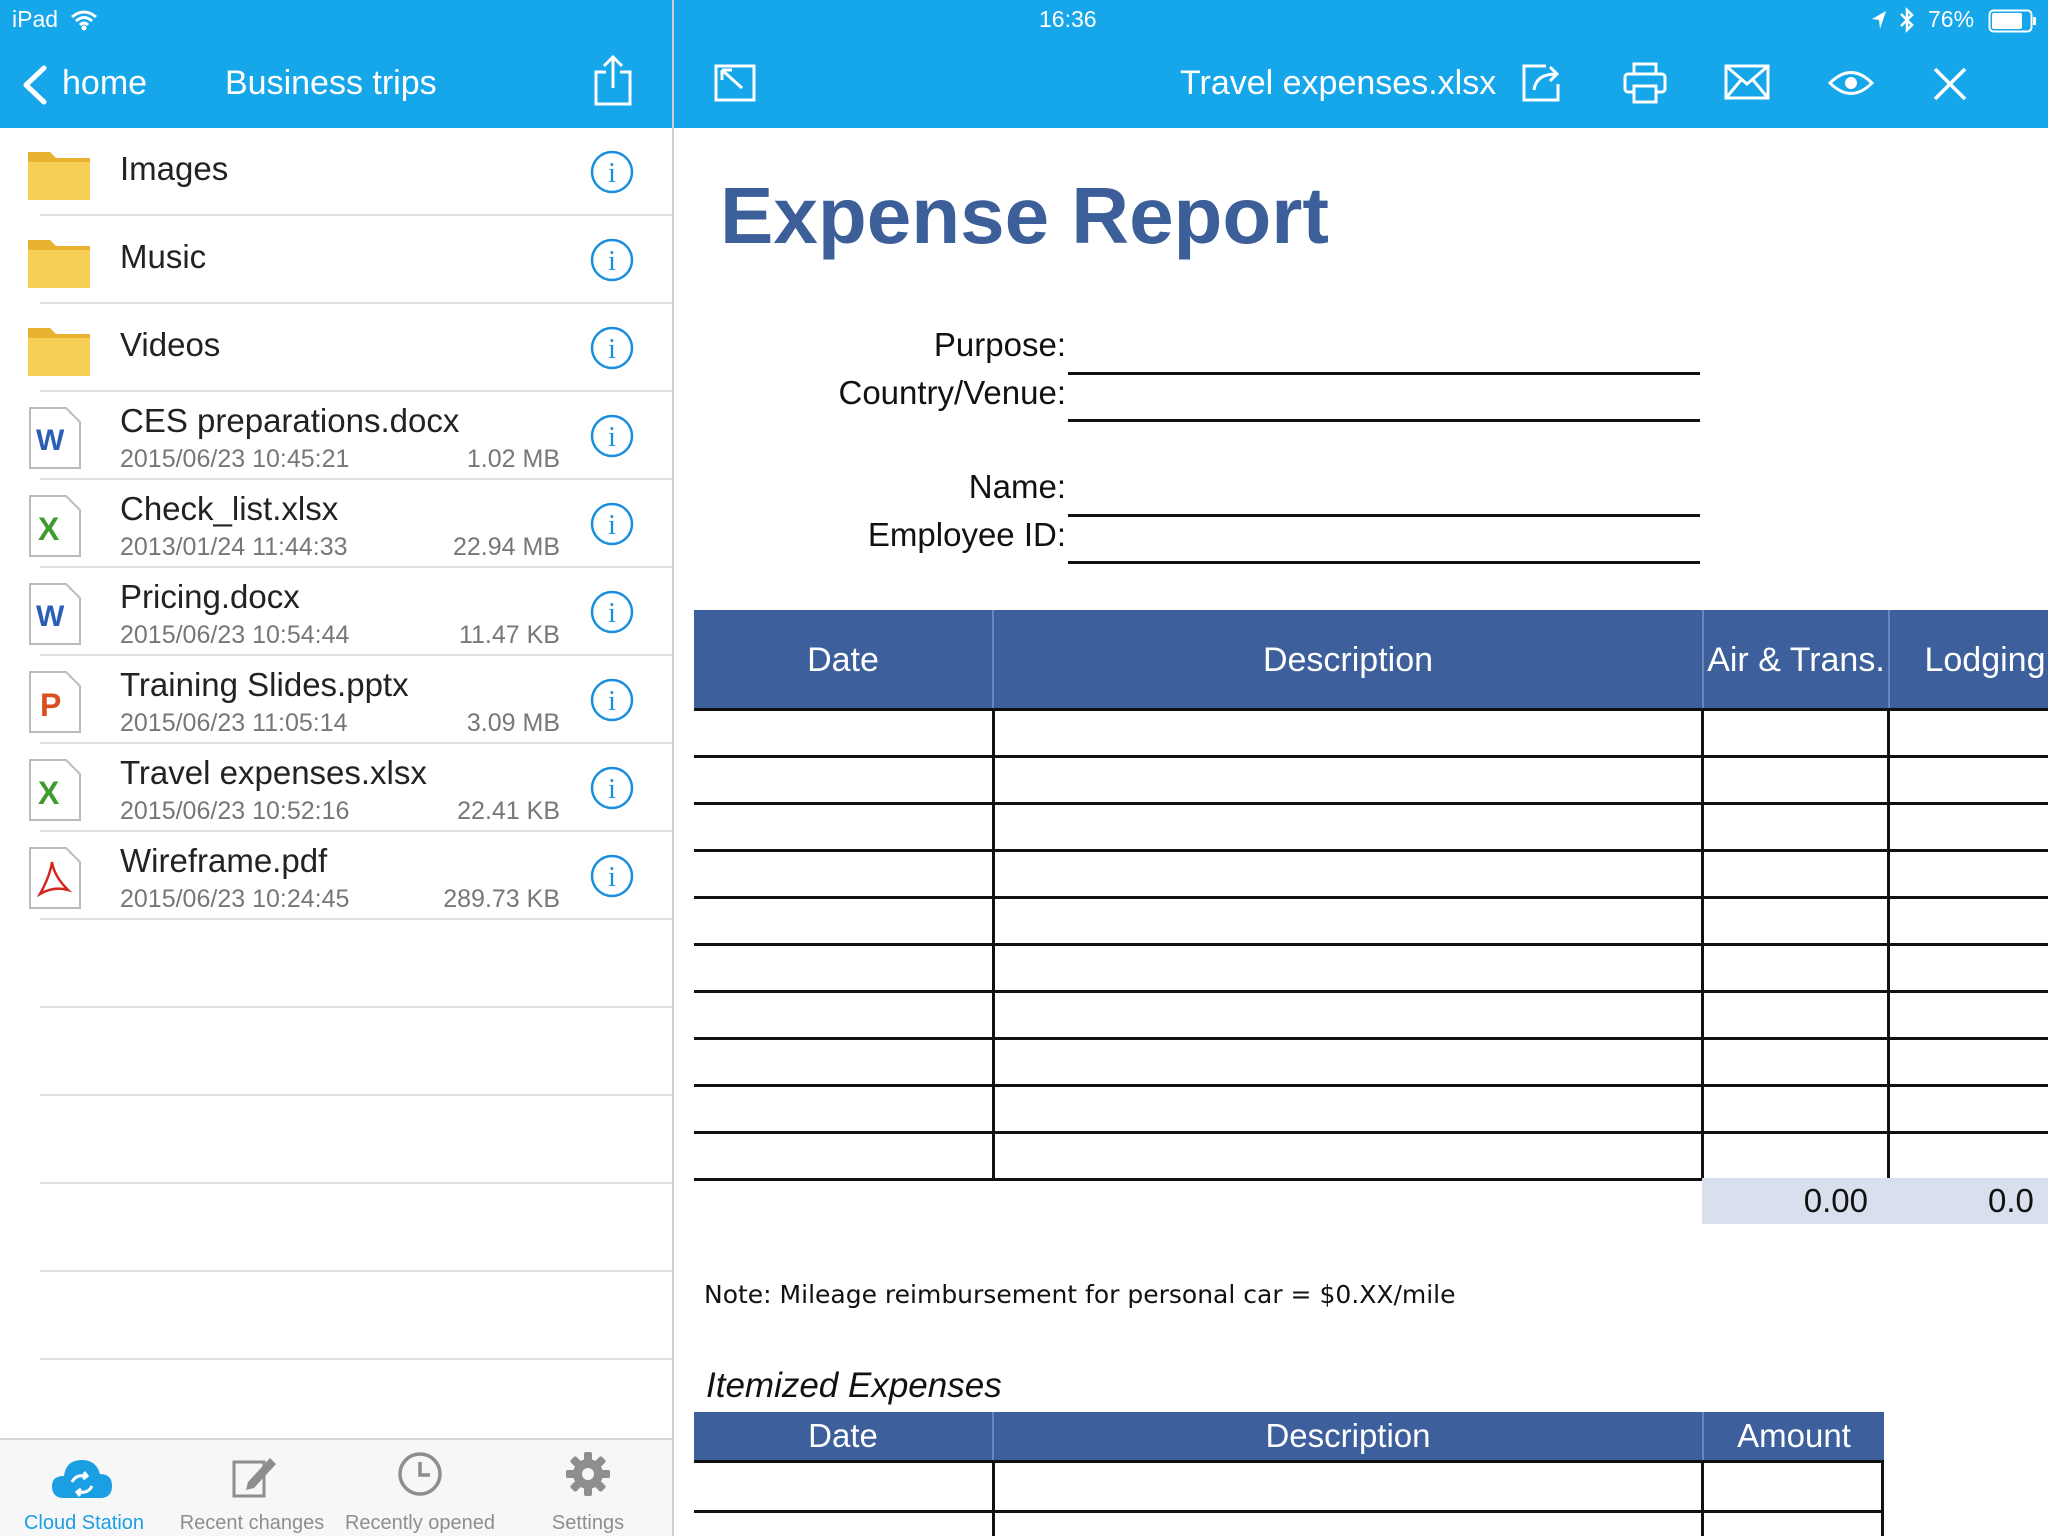  What do you see at coordinates (613, 81) in the screenshot?
I see `share-icon` at bounding box center [613, 81].